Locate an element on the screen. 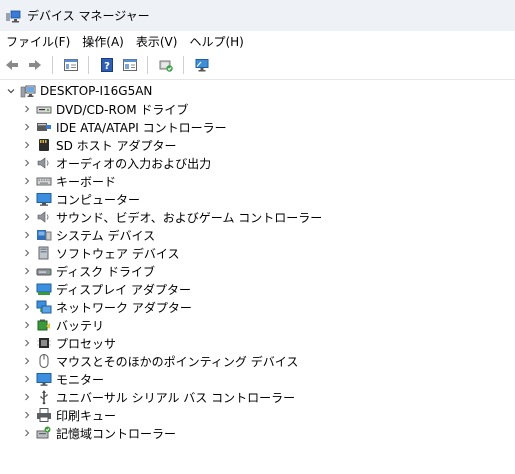 This screenshot has height=474, width=515. forward-arrow-icon is located at coordinates (35, 65).